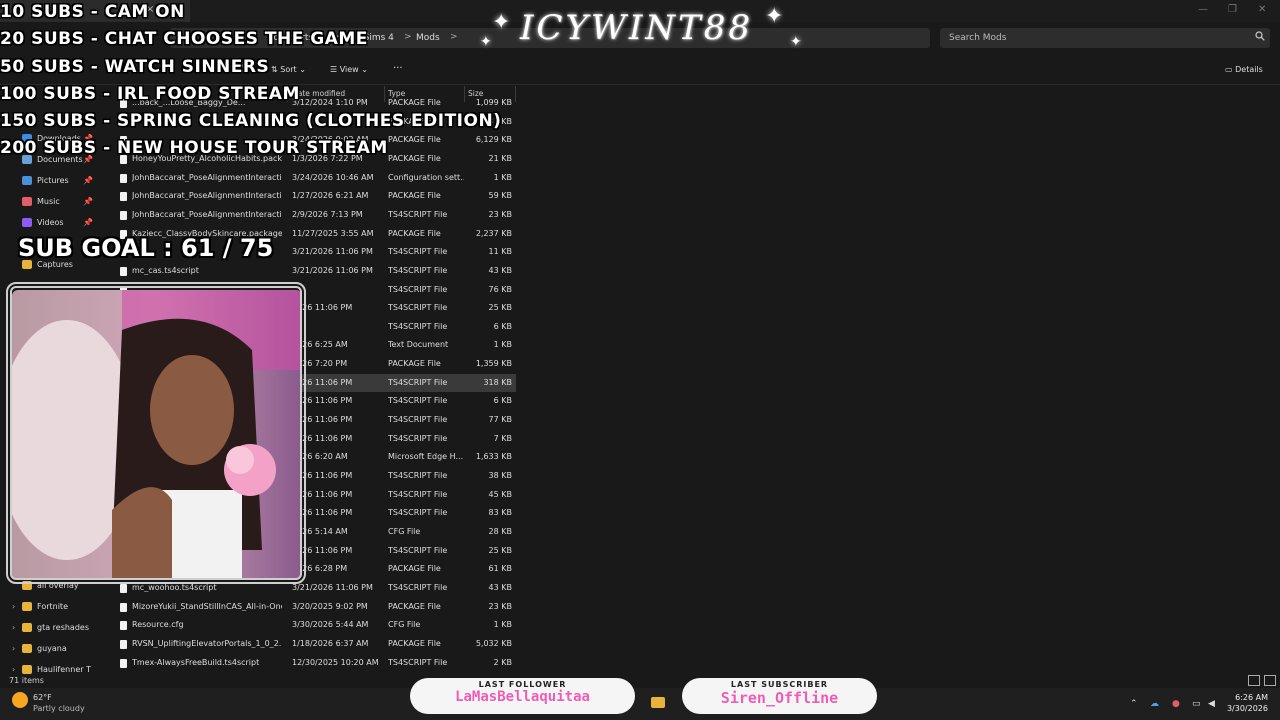  I want to click on last-follower-badge: LAST FOLLOWER LaMasBellaquitaa, so click(522, 696).